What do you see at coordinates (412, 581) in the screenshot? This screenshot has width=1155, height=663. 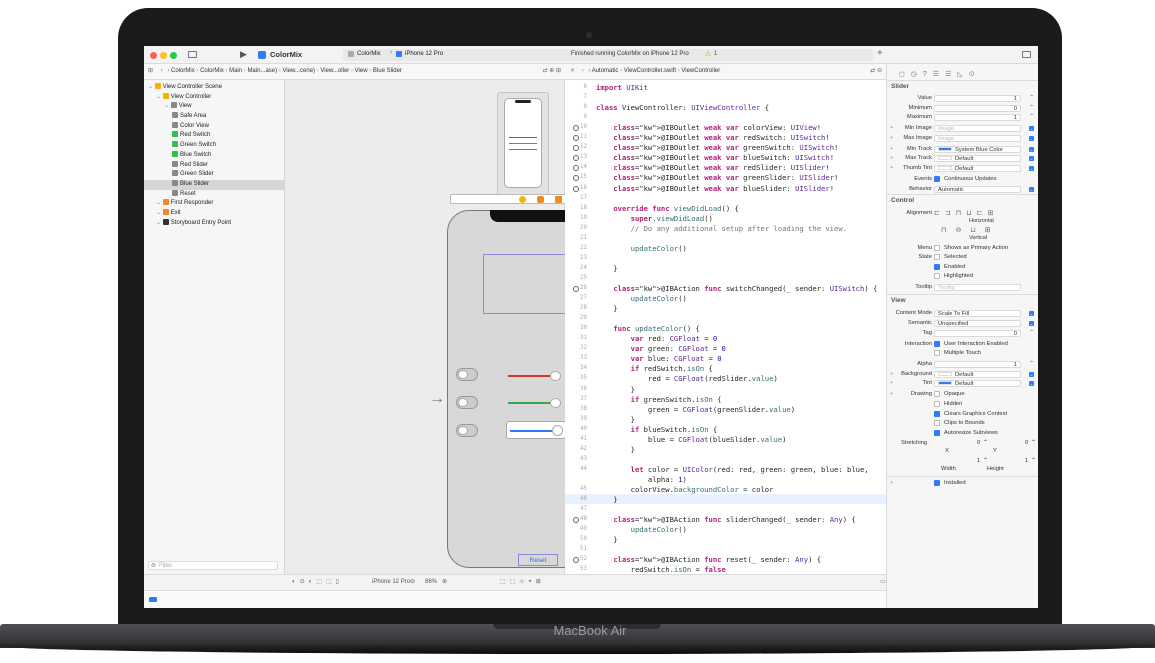 I see `zoom-out-icon: ⊖` at bounding box center [412, 581].